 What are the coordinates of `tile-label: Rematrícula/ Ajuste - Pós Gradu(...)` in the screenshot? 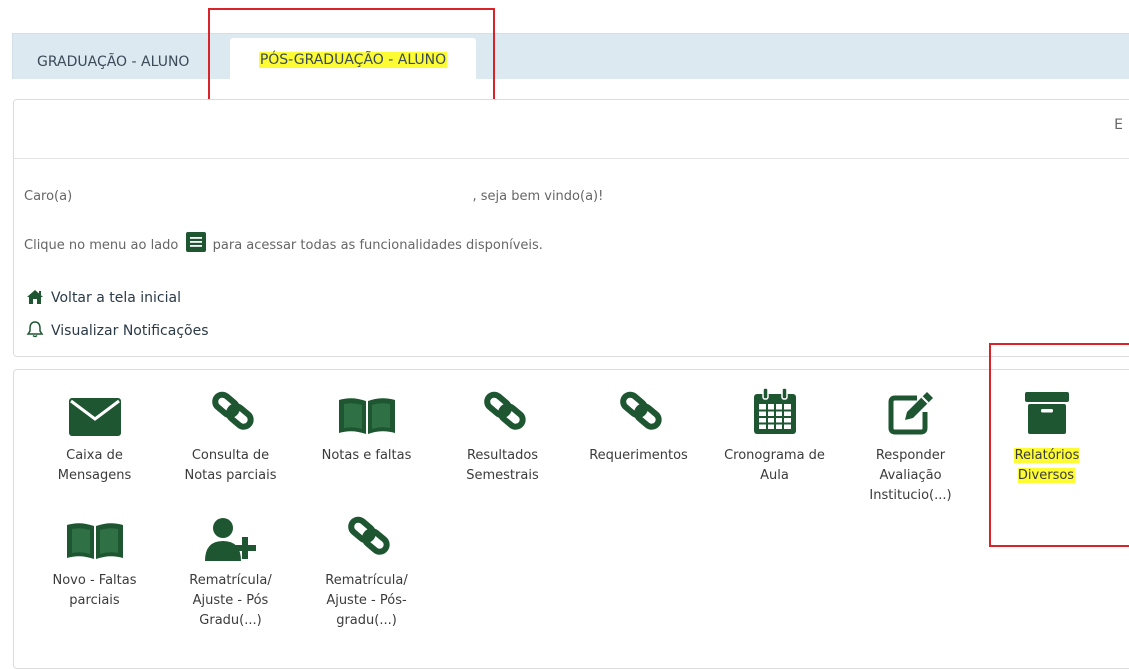 It's located at (230, 600).